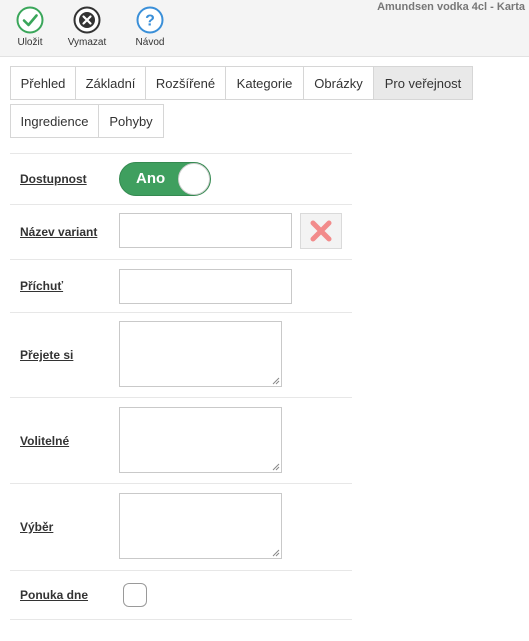 This screenshot has height=641, width=529. I want to click on tab-label: Přehled, so click(43, 83).